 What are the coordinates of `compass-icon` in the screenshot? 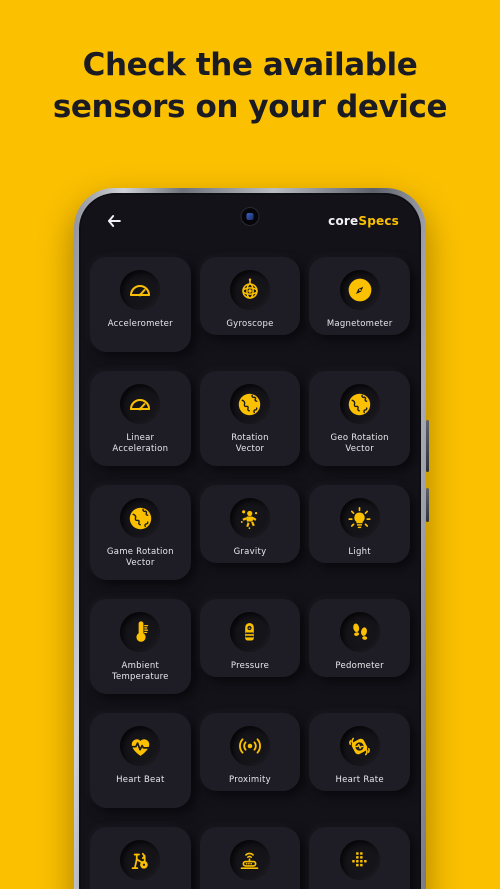 It's located at (359, 290).